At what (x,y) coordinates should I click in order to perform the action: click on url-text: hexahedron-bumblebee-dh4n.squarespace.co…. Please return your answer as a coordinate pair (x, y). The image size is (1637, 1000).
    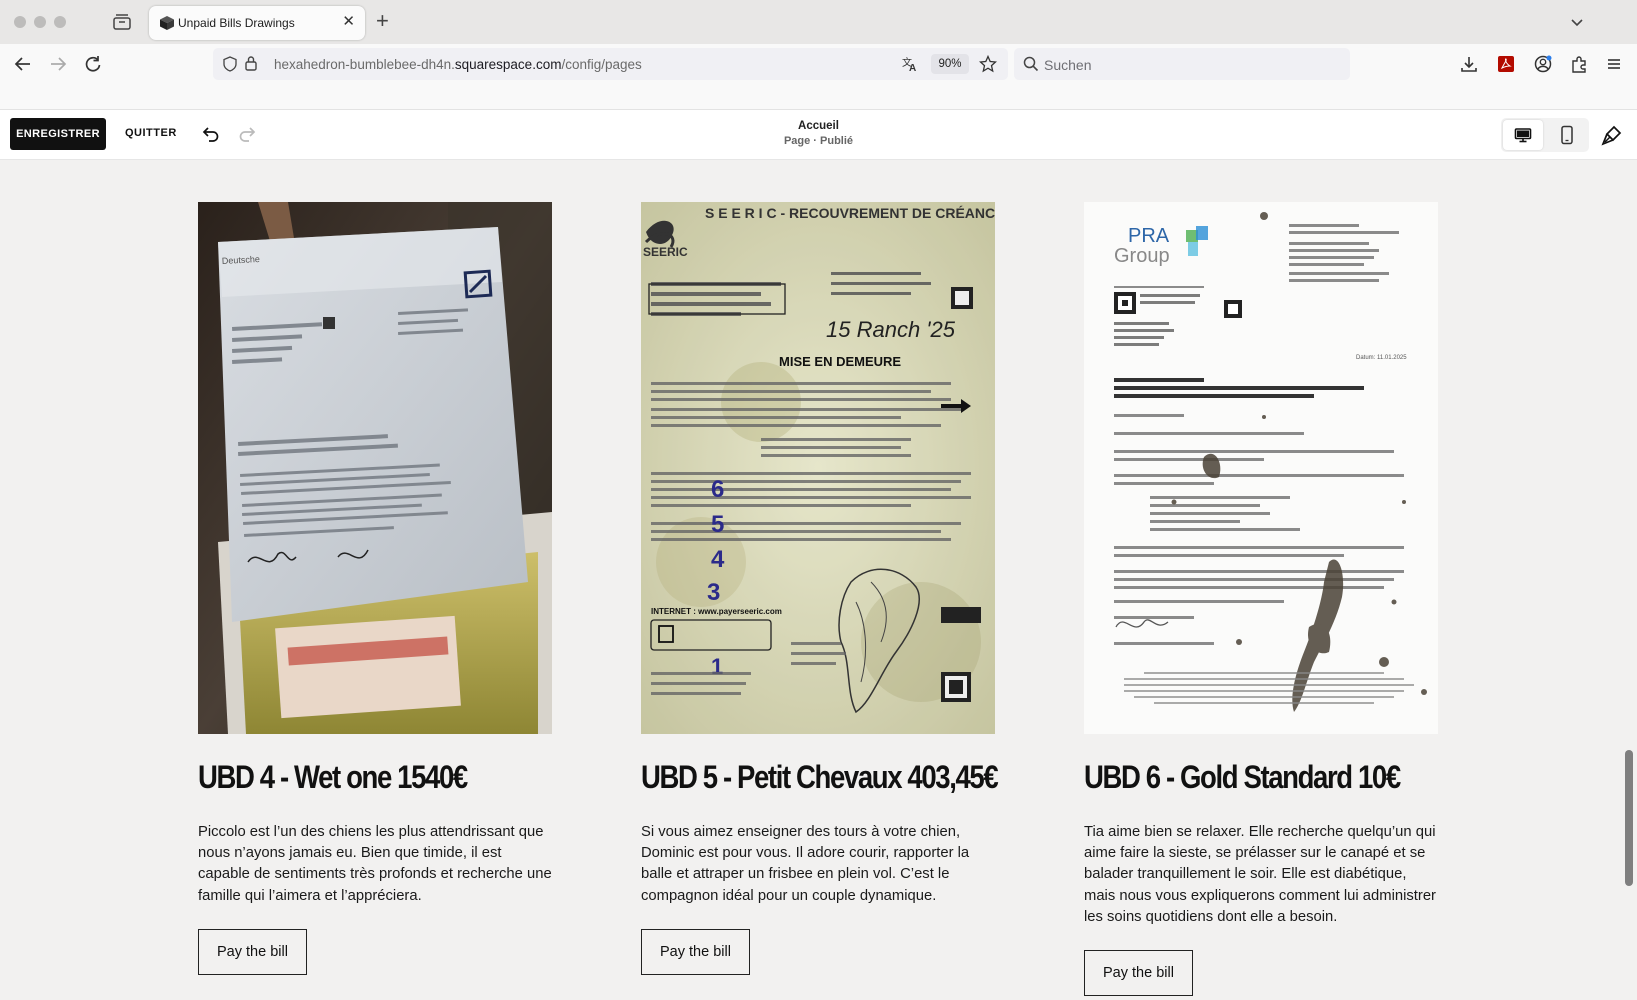
    Looking at the image, I should click on (458, 64).